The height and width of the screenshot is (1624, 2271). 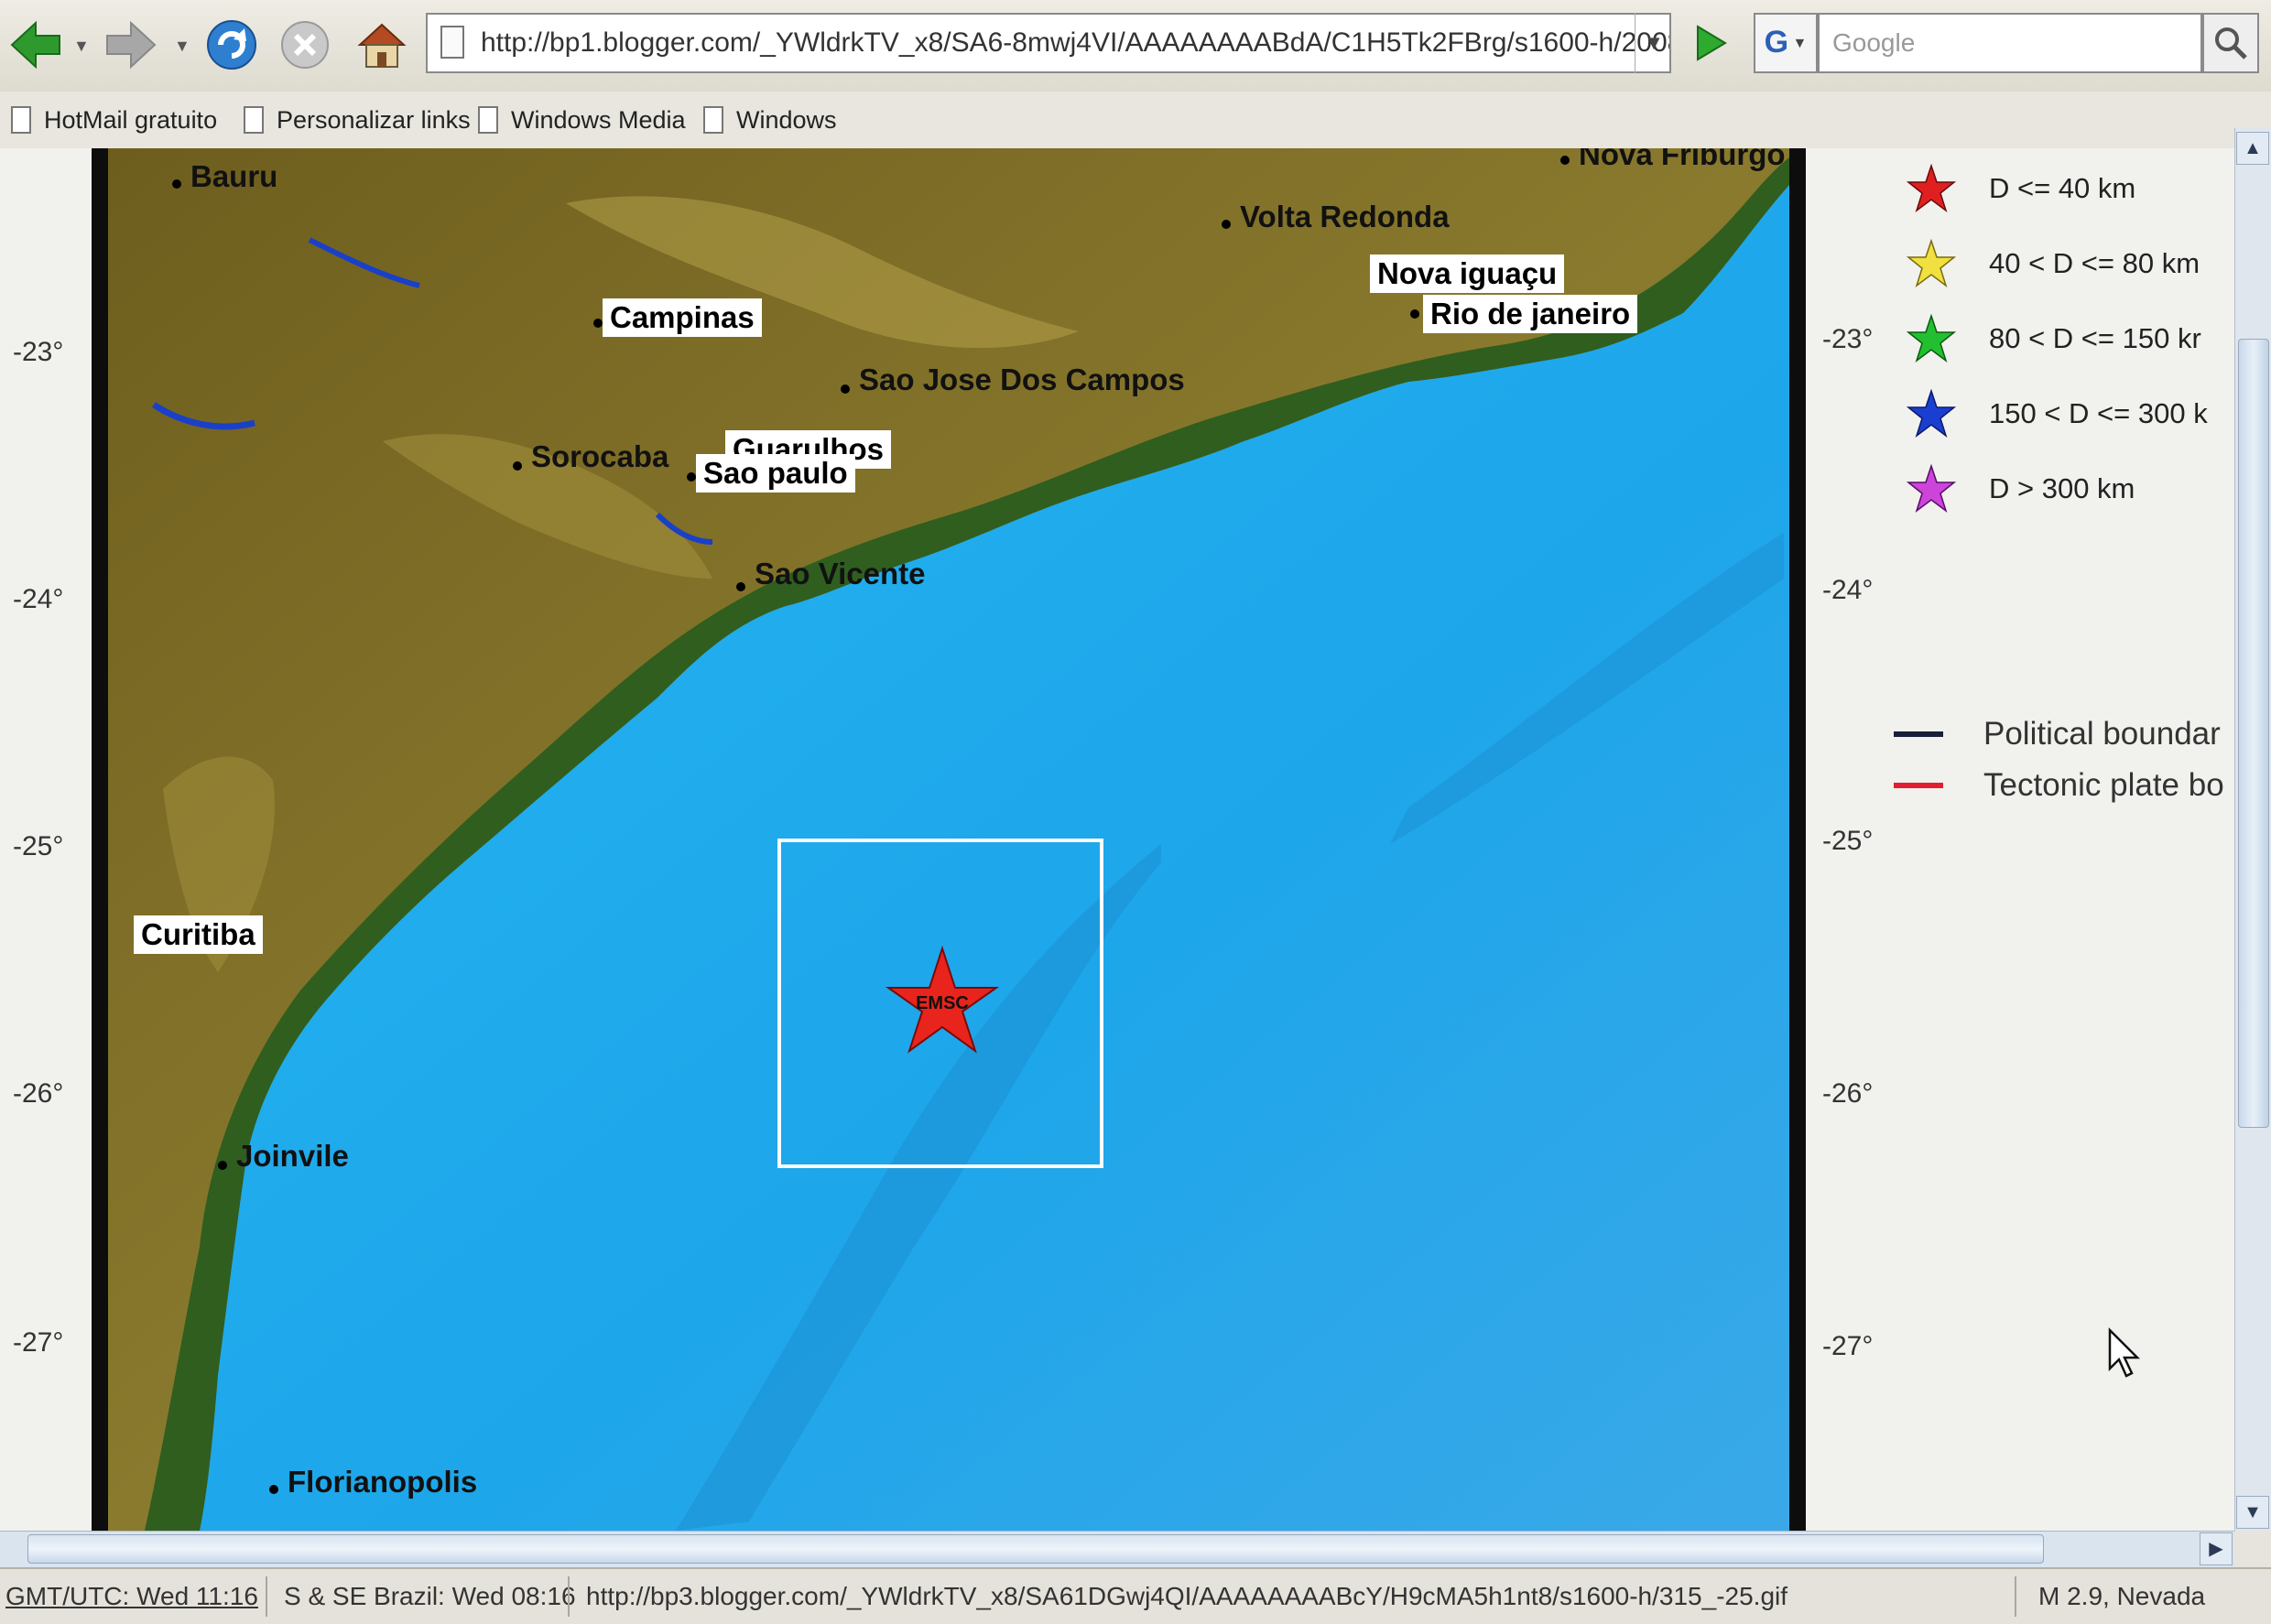 What do you see at coordinates (1932, 188) in the screenshot?
I see `red-star-icon` at bounding box center [1932, 188].